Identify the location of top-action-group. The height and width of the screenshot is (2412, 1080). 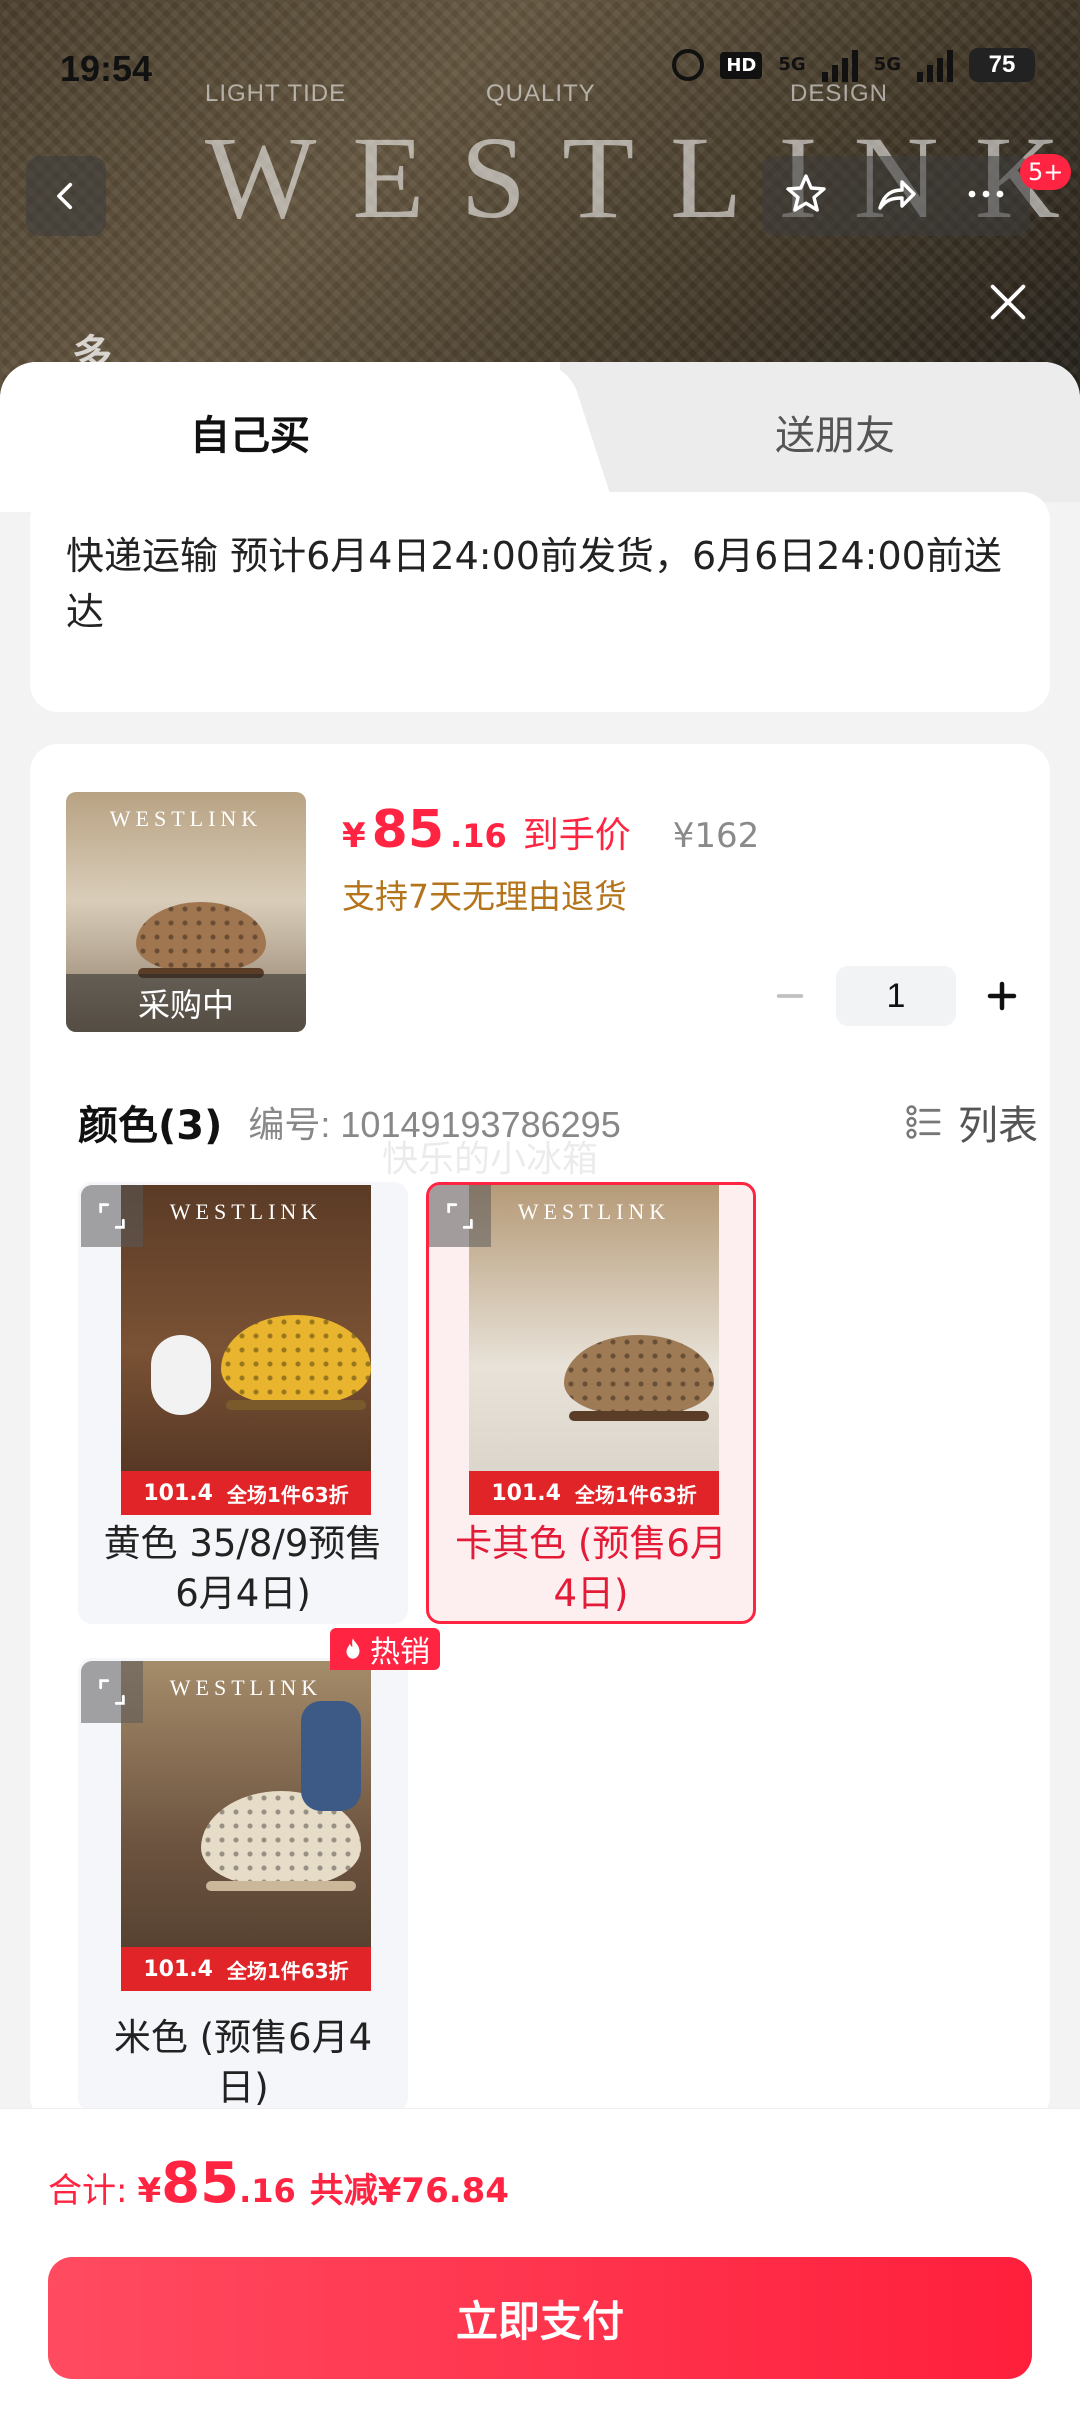
(896, 196).